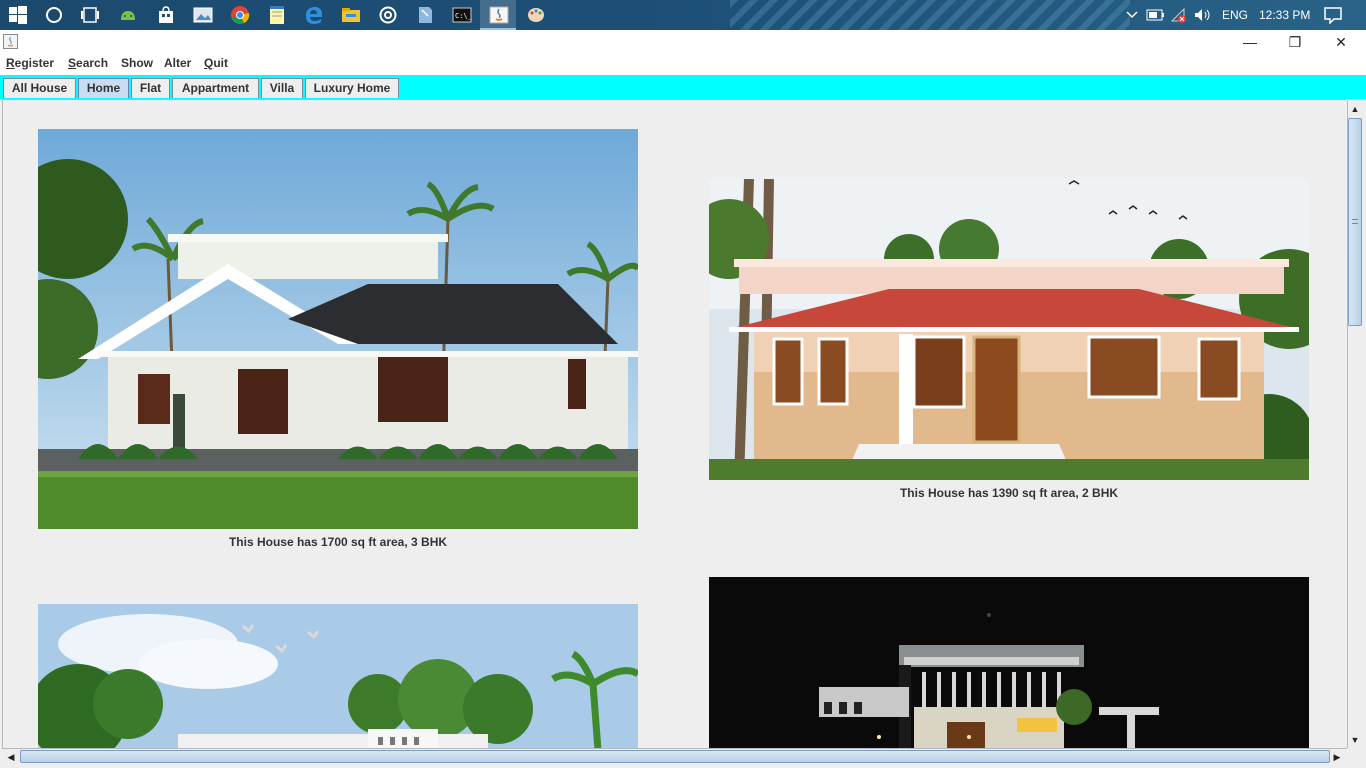 This screenshot has height=768, width=1366. What do you see at coordinates (203, 15) in the screenshot?
I see `photos-icon` at bounding box center [203, 15].